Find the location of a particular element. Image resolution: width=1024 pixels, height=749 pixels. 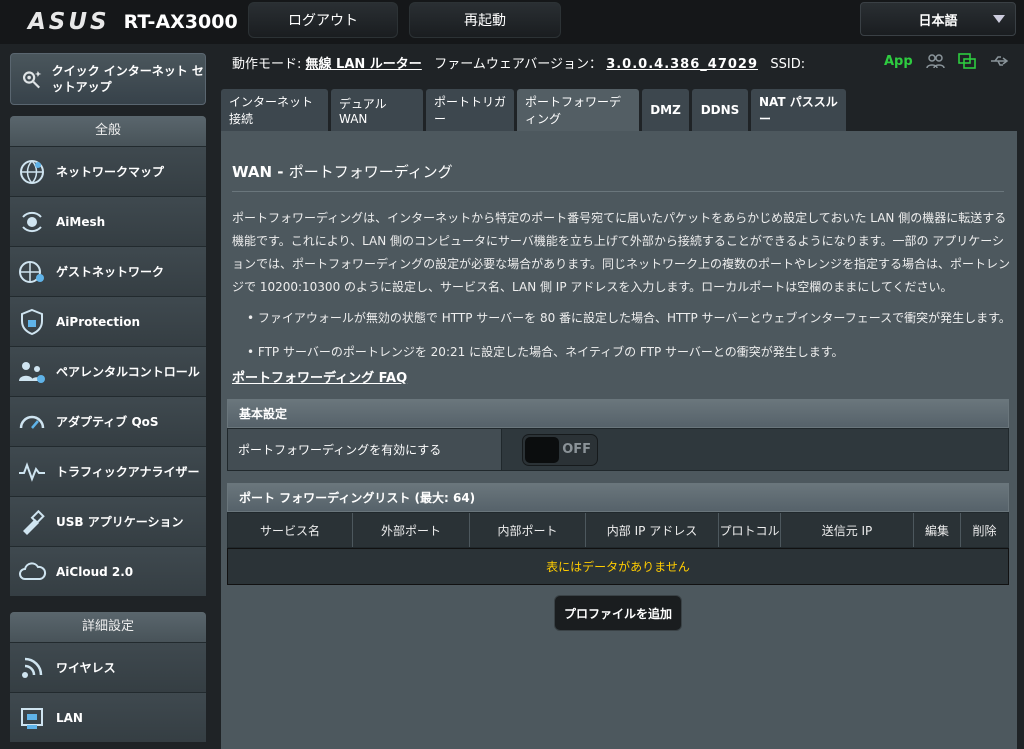

usb-status-icon is located at coordinates (999, 61).